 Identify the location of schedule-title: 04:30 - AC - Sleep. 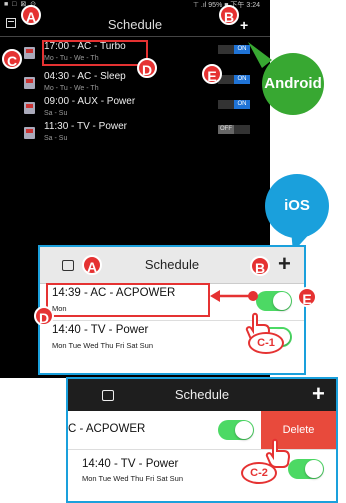
(85, 76).